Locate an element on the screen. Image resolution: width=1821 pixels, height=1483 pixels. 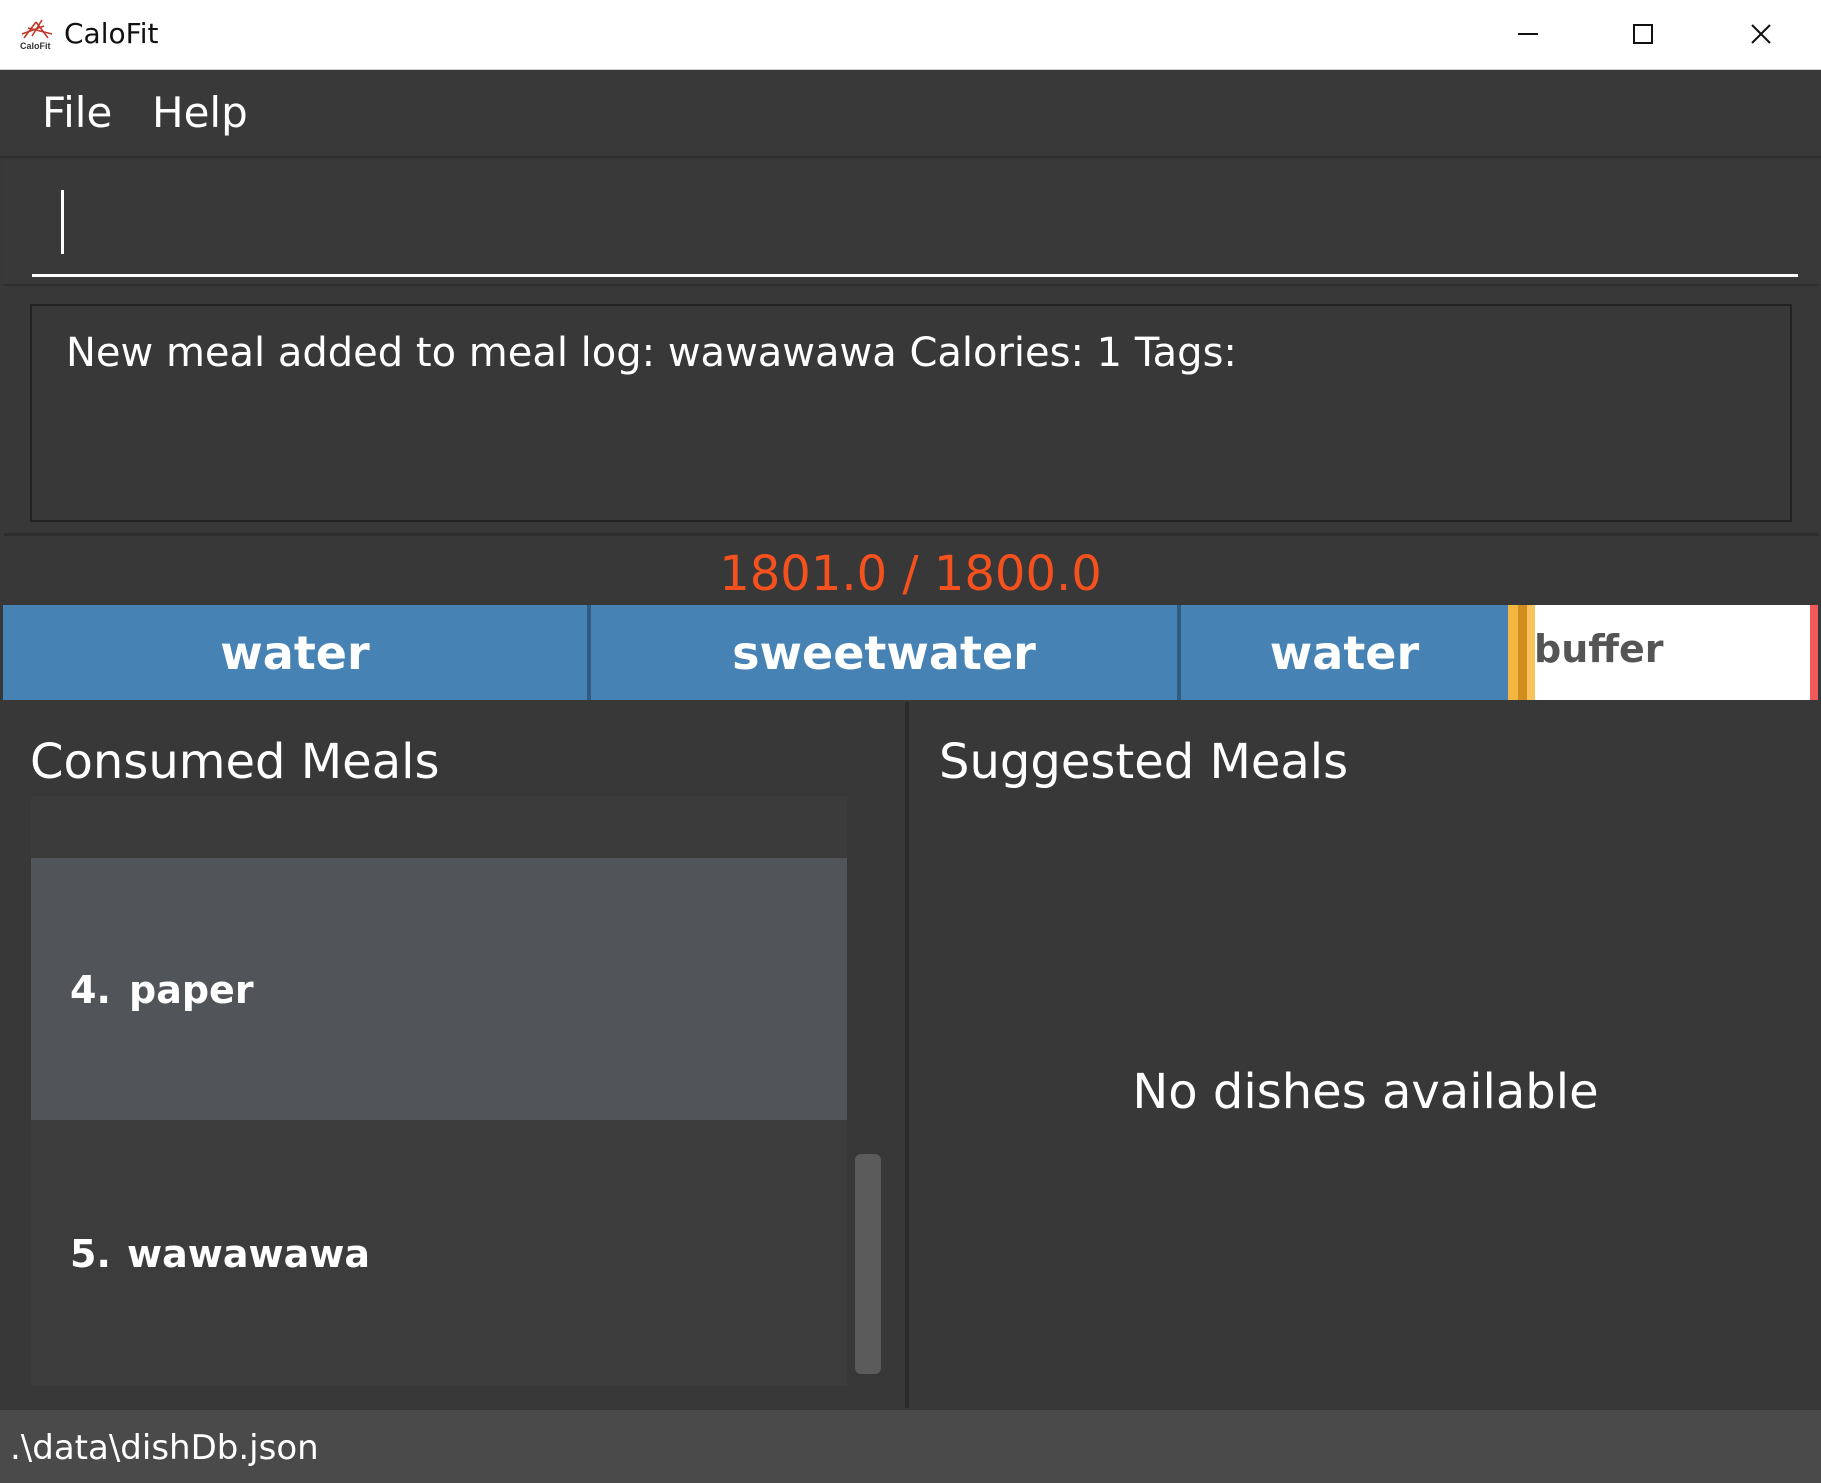
close-icon is located at coordinates (1761, 34).